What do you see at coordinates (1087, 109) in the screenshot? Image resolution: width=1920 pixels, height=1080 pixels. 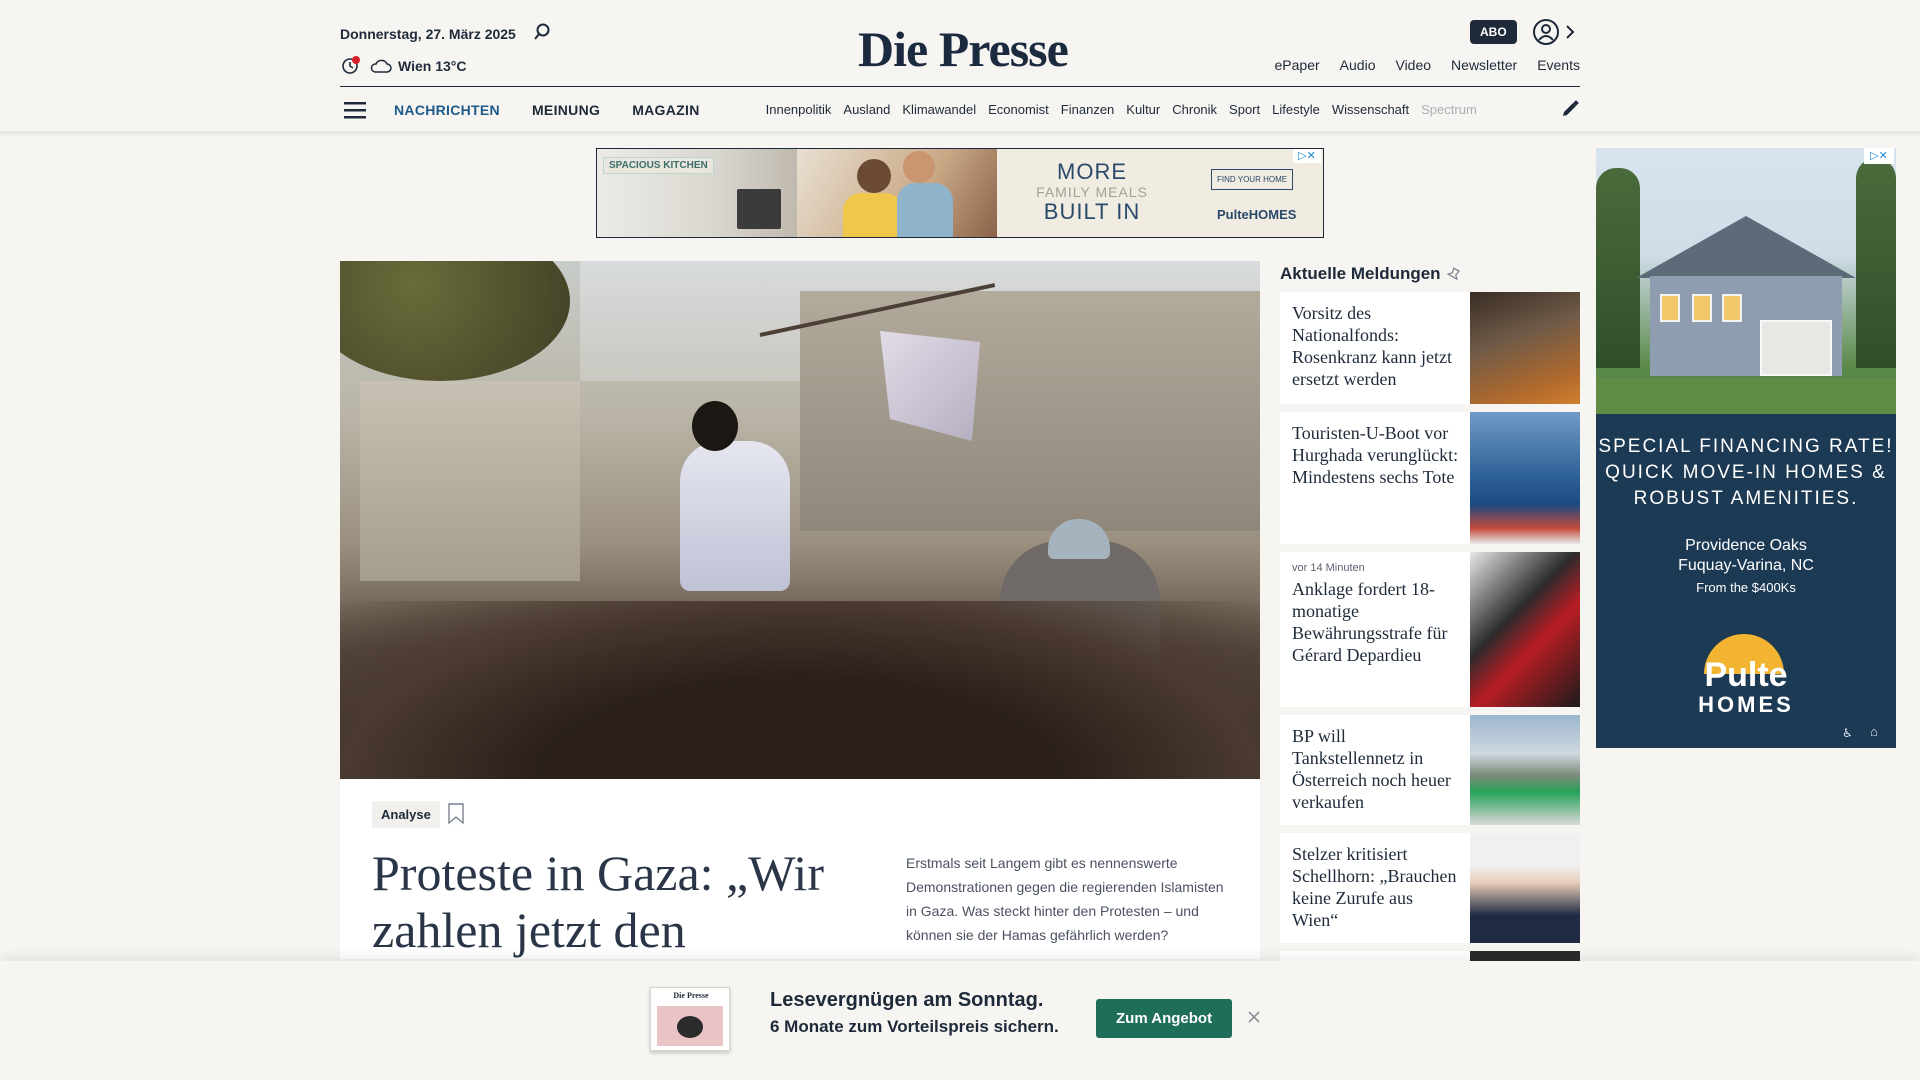 I see `nav-finanzen: Finanzen` at bounding box center [1087, 109].